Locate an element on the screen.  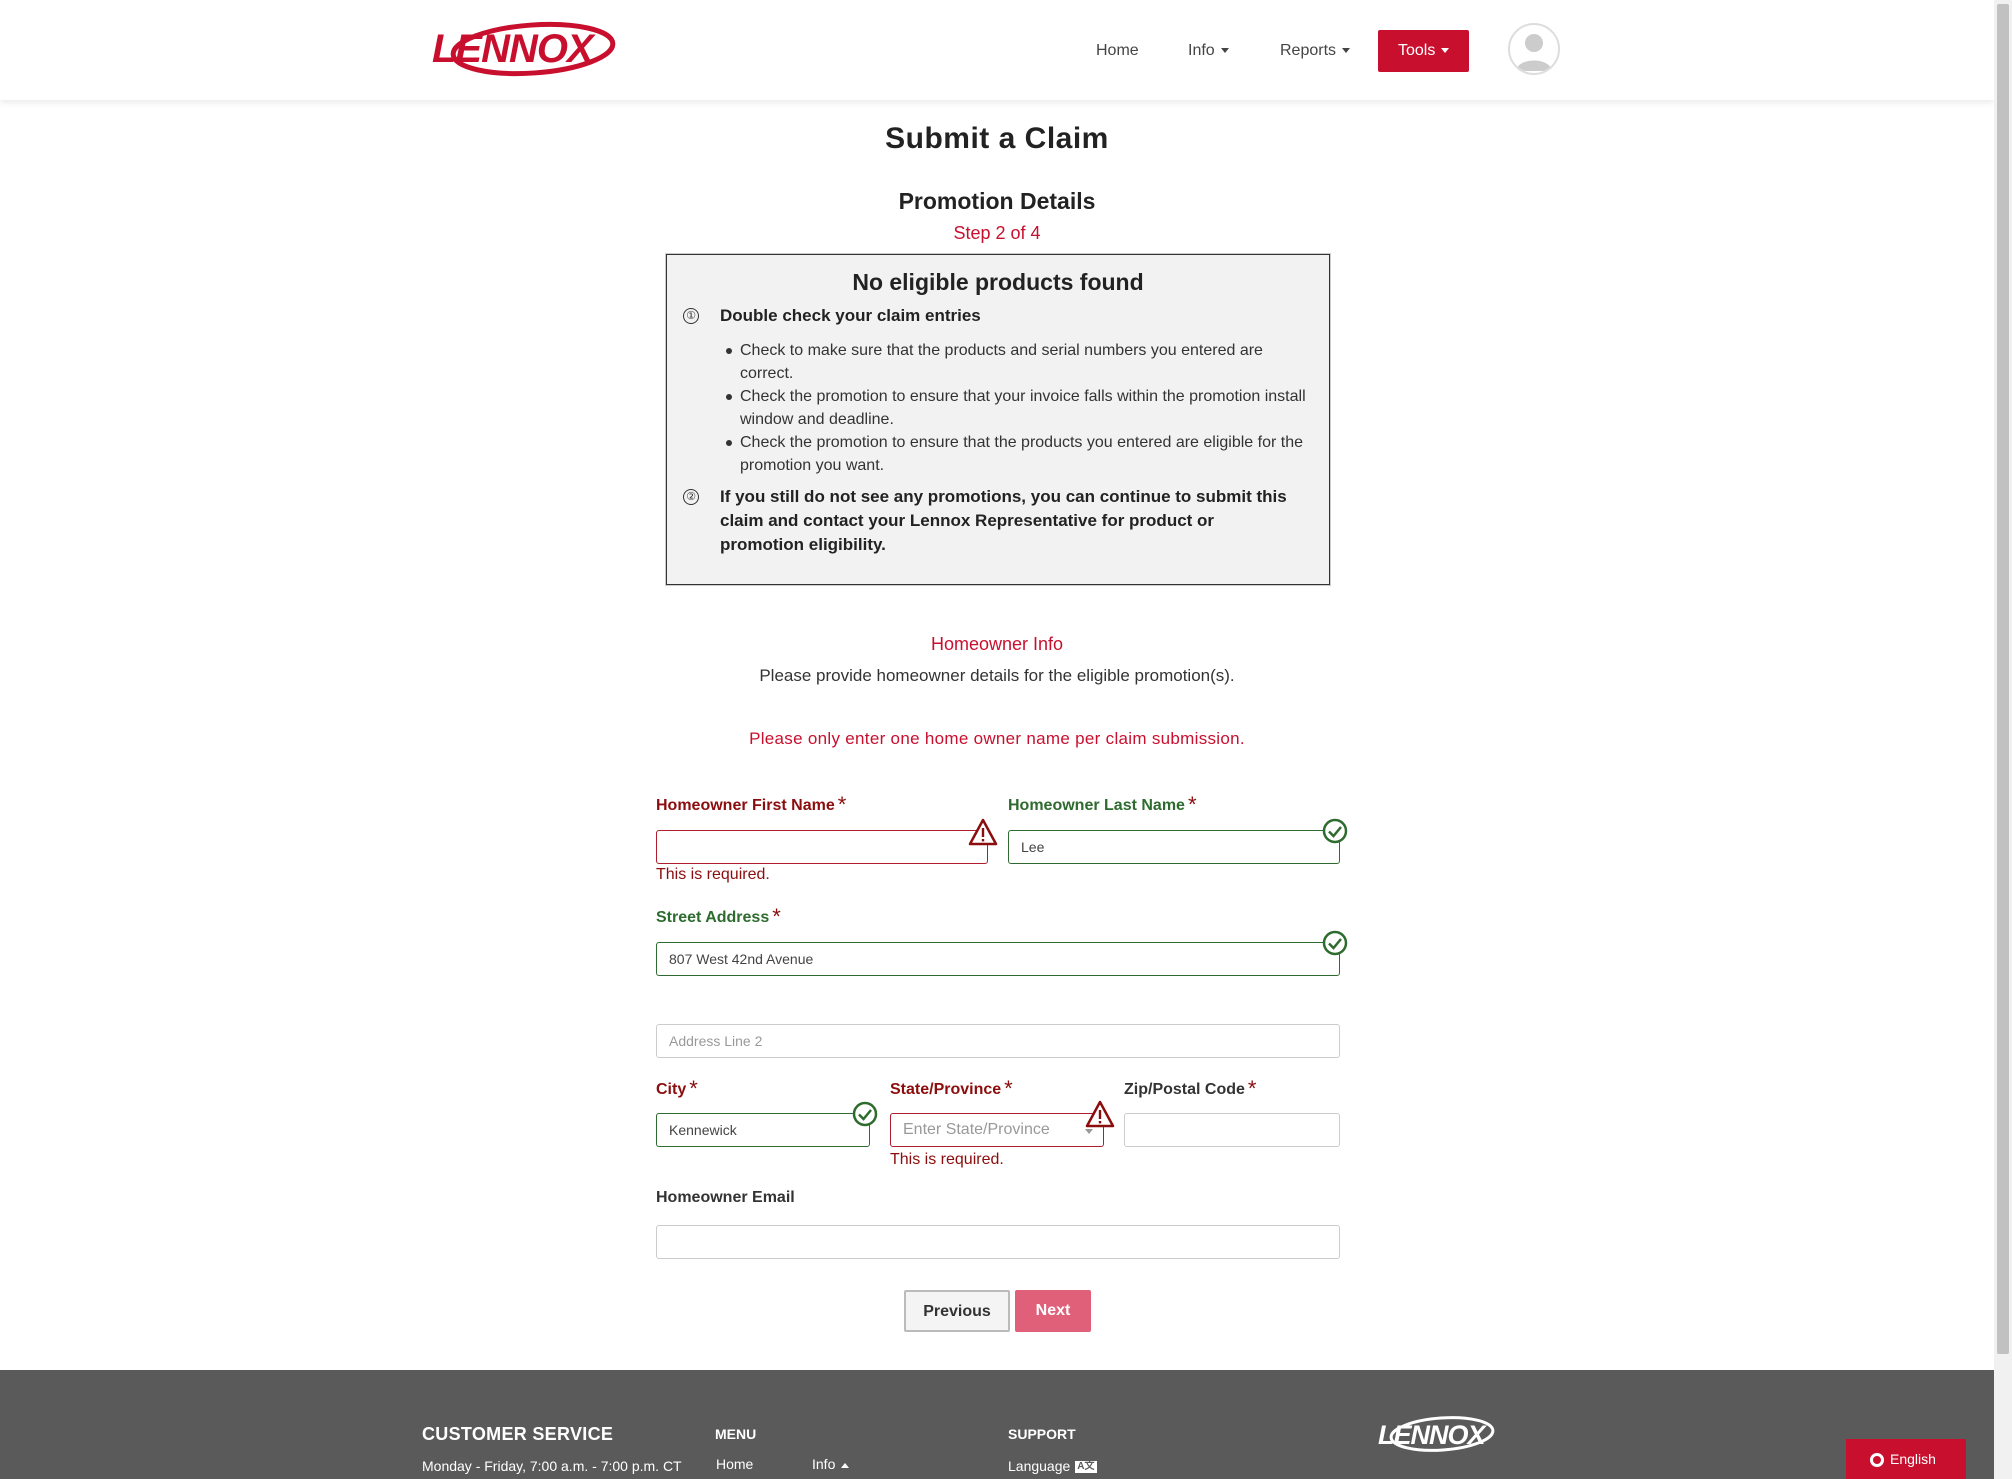
chevron-down-icon is located at coordinates (1089, 1131).